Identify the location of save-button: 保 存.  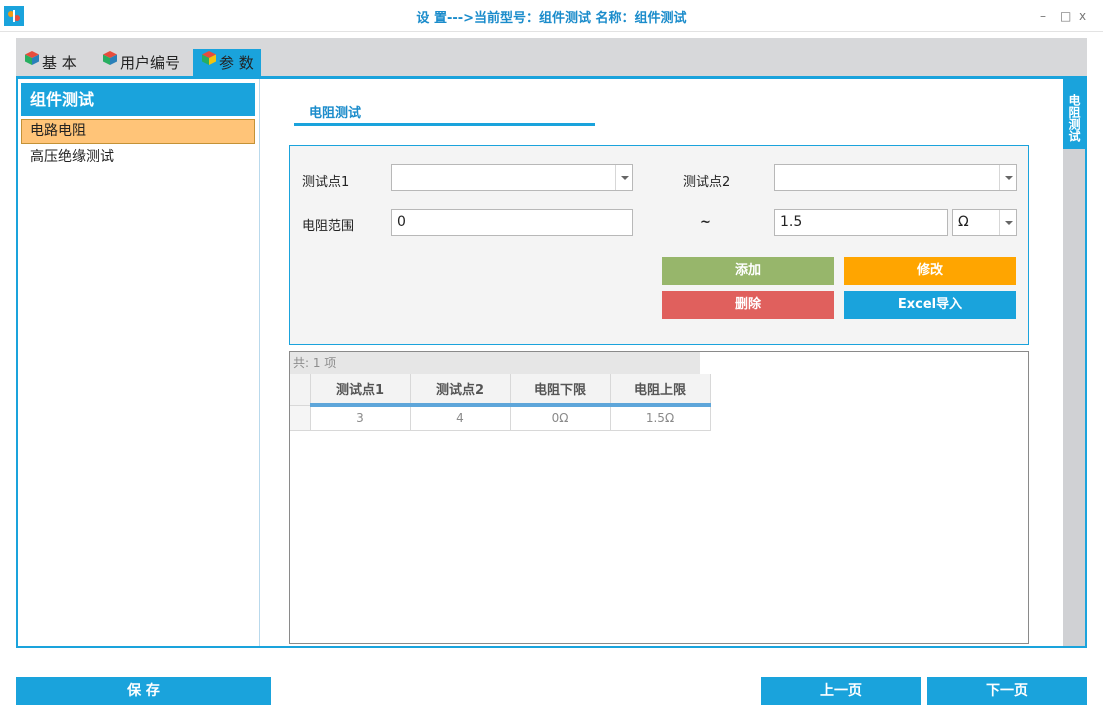
(143, 691).